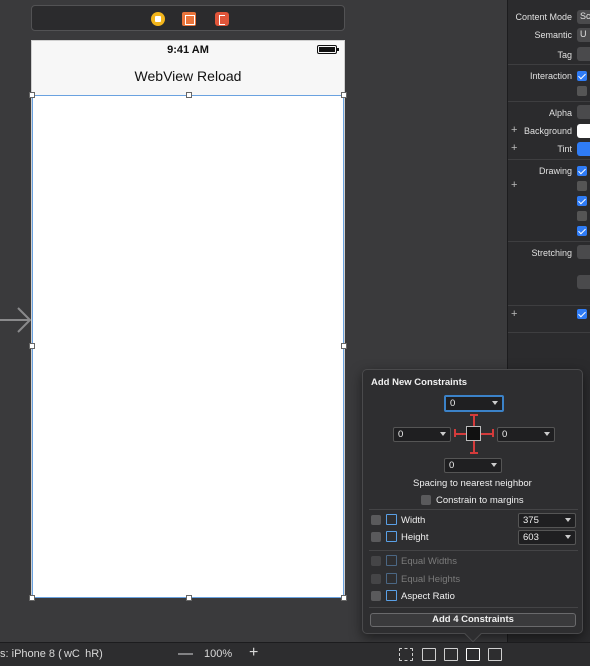 Image resolution: width=590 pixels, height=666 pixels. What do you see at coordinates (582, 216) in the screenshot?
I see `clip-to-bounds-checkbox` at bounding box center [582, 216].